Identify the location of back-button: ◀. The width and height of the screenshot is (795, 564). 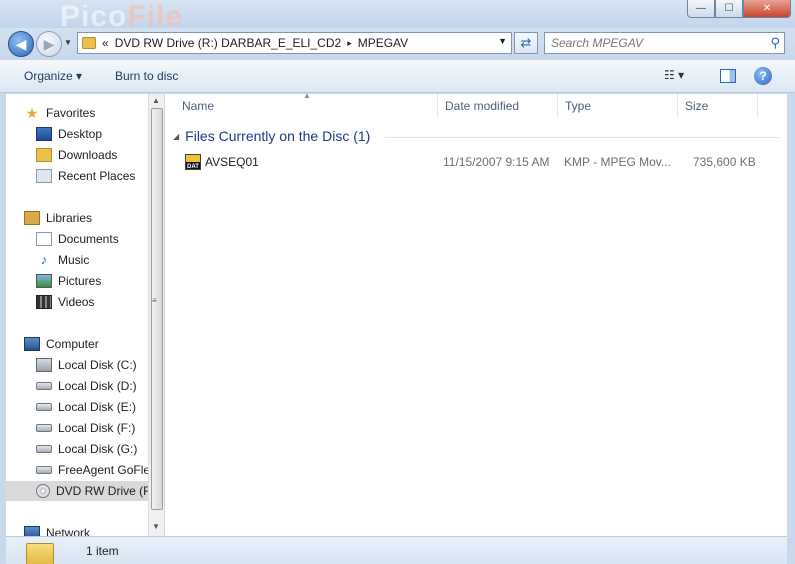
(21, 44).